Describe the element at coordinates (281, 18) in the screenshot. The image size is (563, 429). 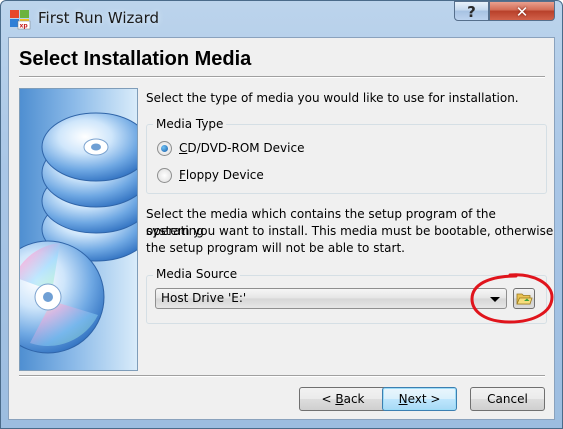
I see `title-bar: xp First Run Wizard ? ✕` at that location.